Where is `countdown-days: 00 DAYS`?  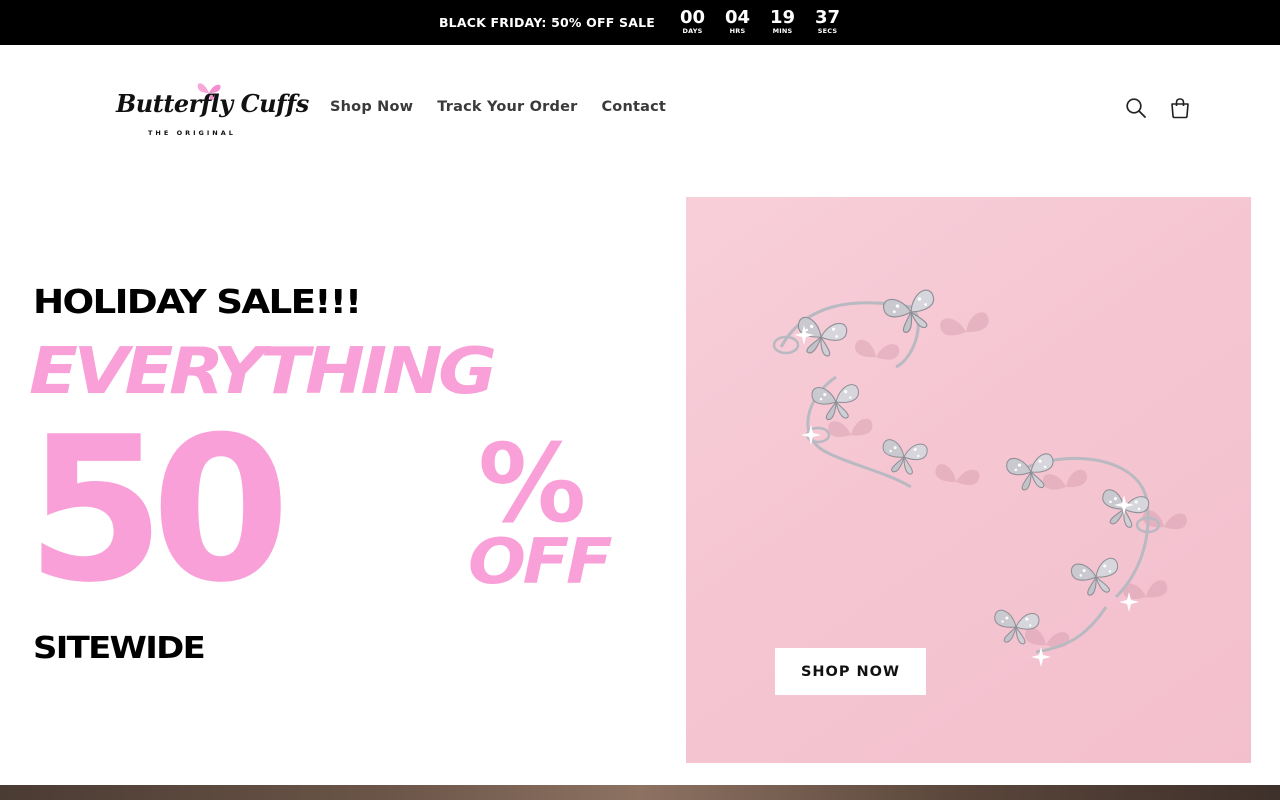
countdown-days: 00 DAYS is located at coordinates (692, 22).